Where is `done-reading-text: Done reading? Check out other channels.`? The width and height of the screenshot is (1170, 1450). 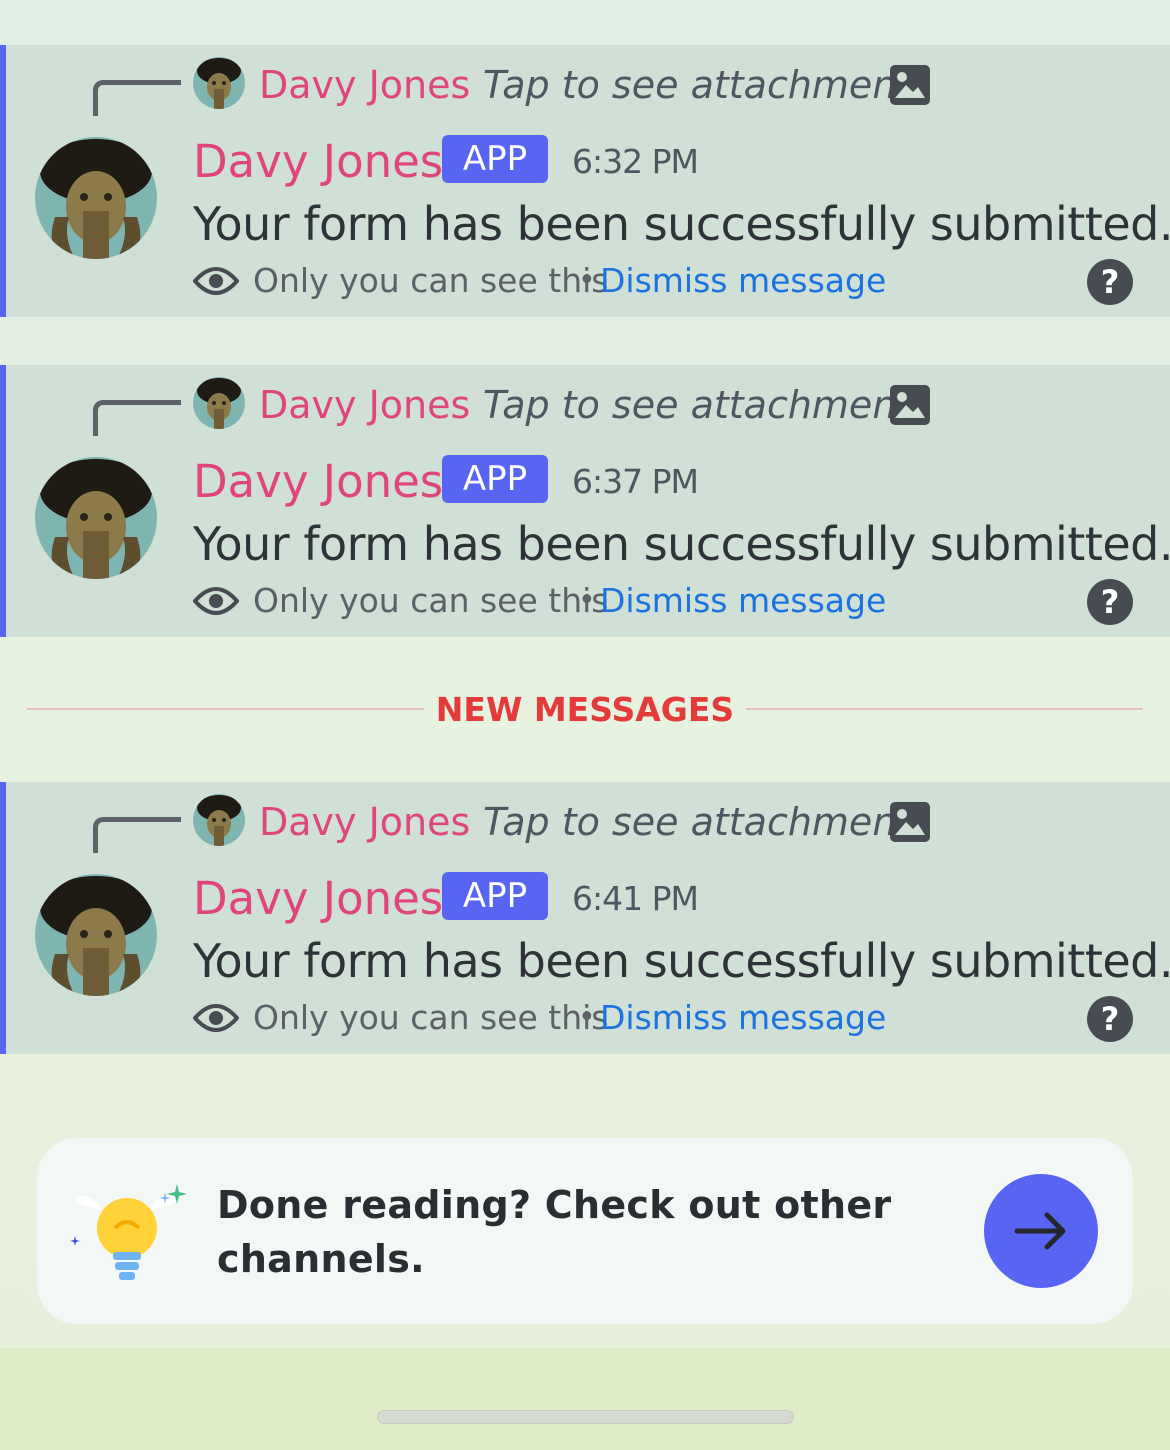 done-reading-text: Done reading? Check out other channels. is located at coordinates (554, 1232).